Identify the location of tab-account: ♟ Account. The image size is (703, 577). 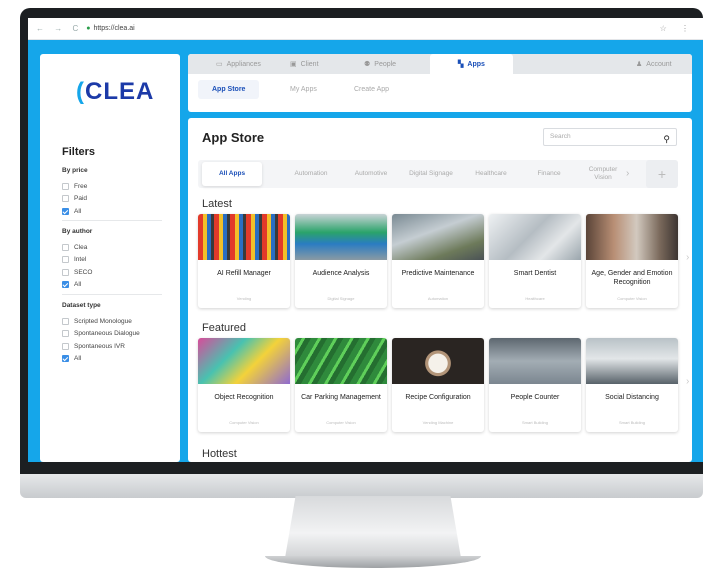
(654, 64).